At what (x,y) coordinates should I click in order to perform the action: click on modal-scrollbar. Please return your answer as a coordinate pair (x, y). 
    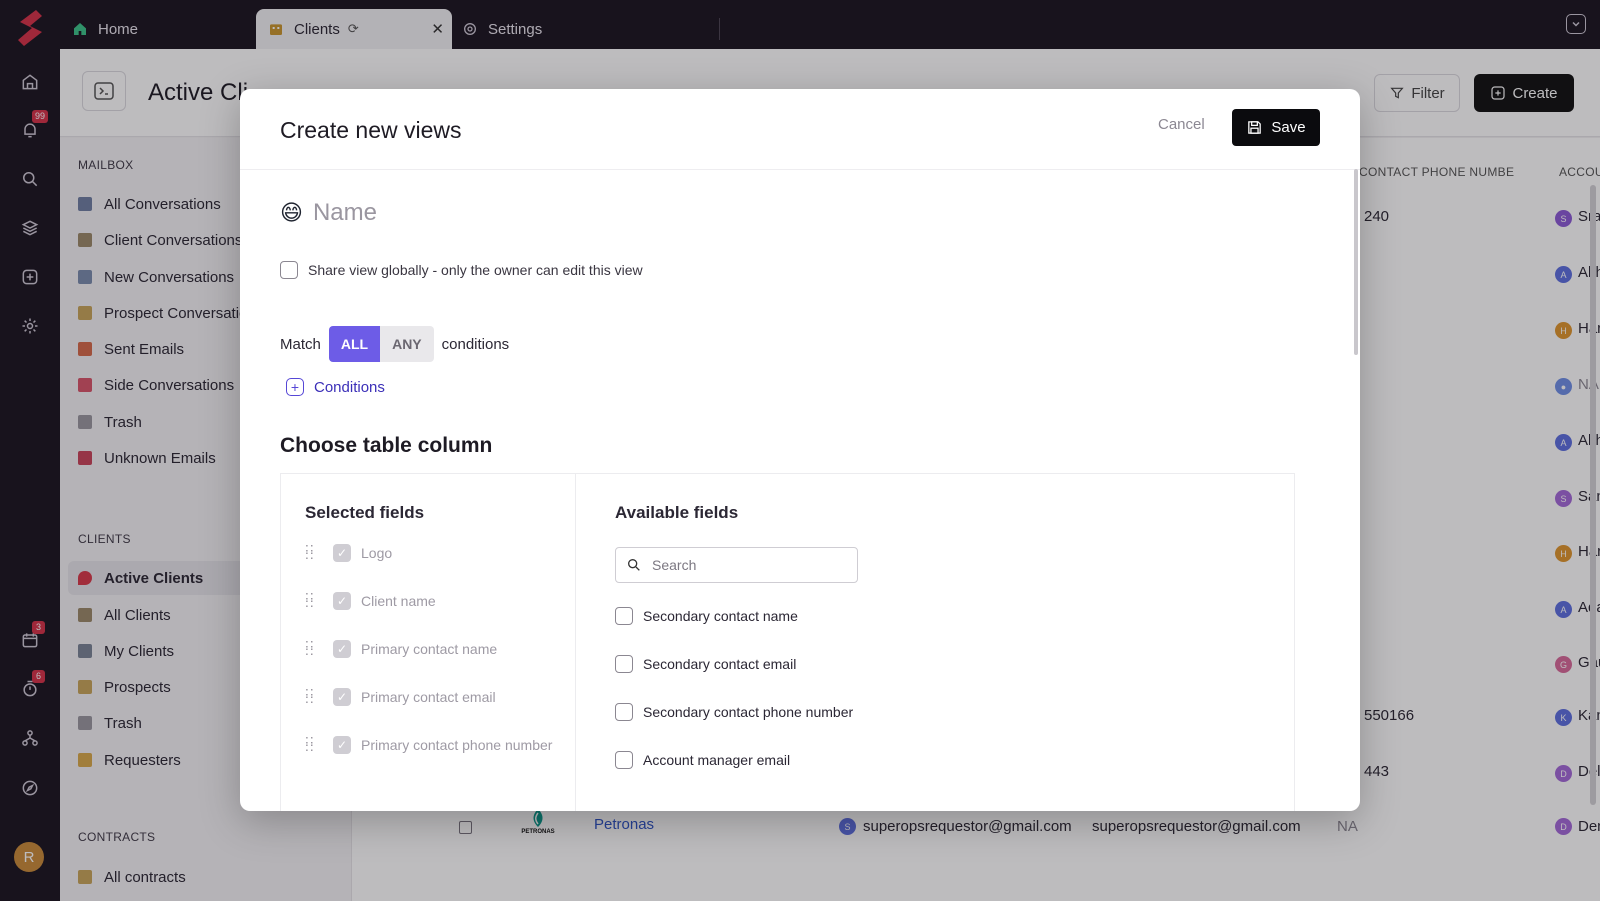
    Looking at the image, I should click on (1356, 262).